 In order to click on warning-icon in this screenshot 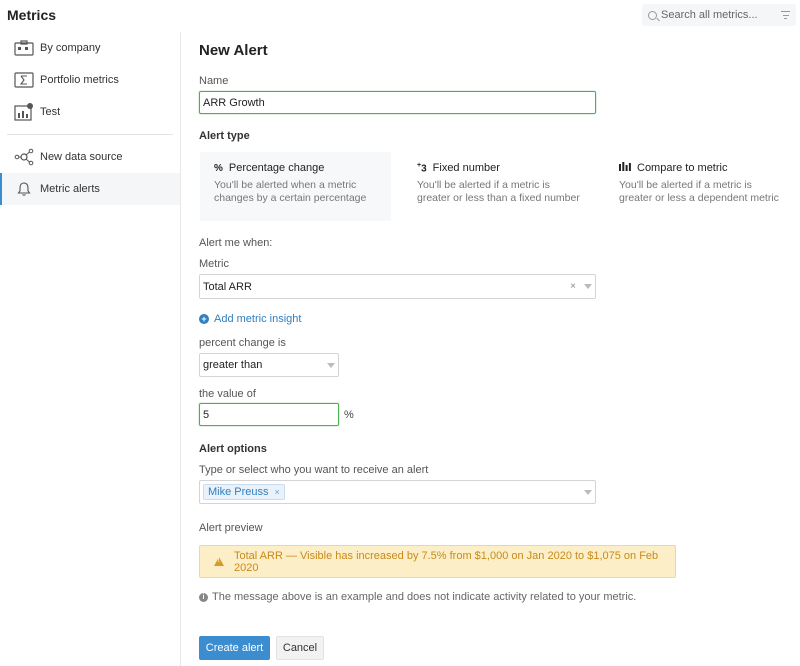, I will do `click(219, 561)`.